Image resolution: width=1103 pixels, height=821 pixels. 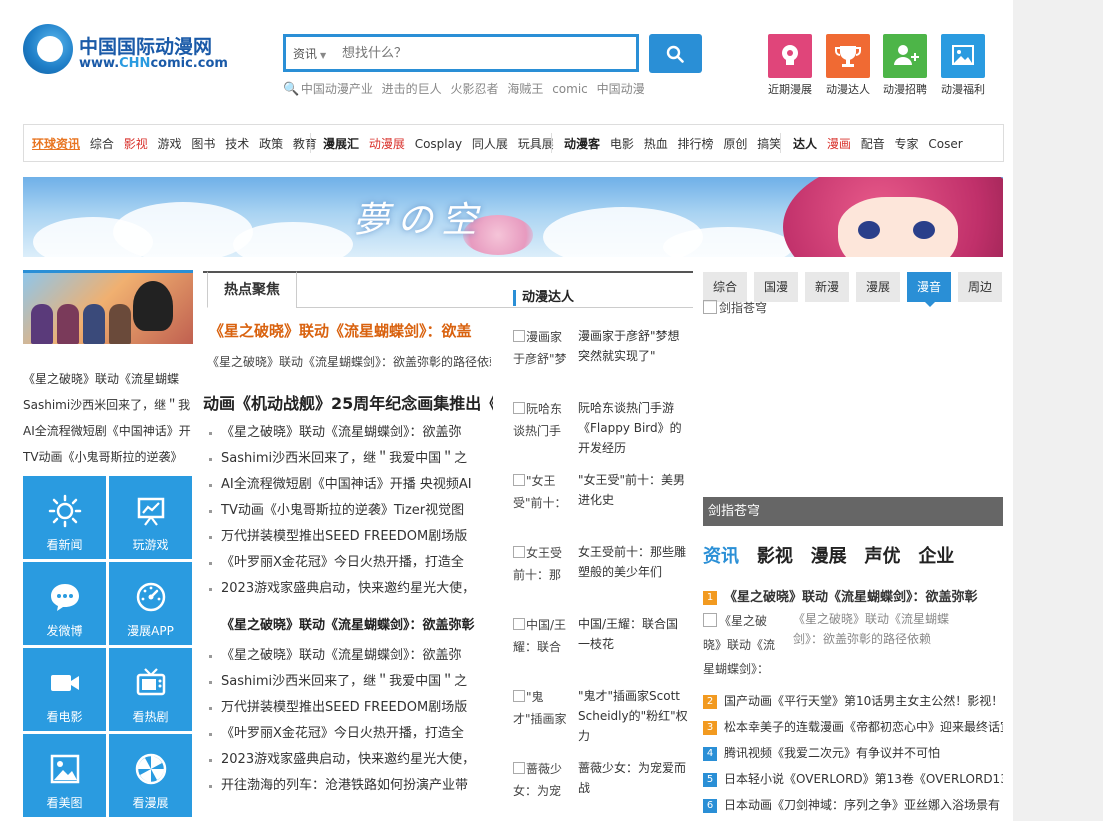 What do you see at coordinates (108, 307) in the screenshot?
I see `left-feature-thumbnail` at bounding box center [108, 307].